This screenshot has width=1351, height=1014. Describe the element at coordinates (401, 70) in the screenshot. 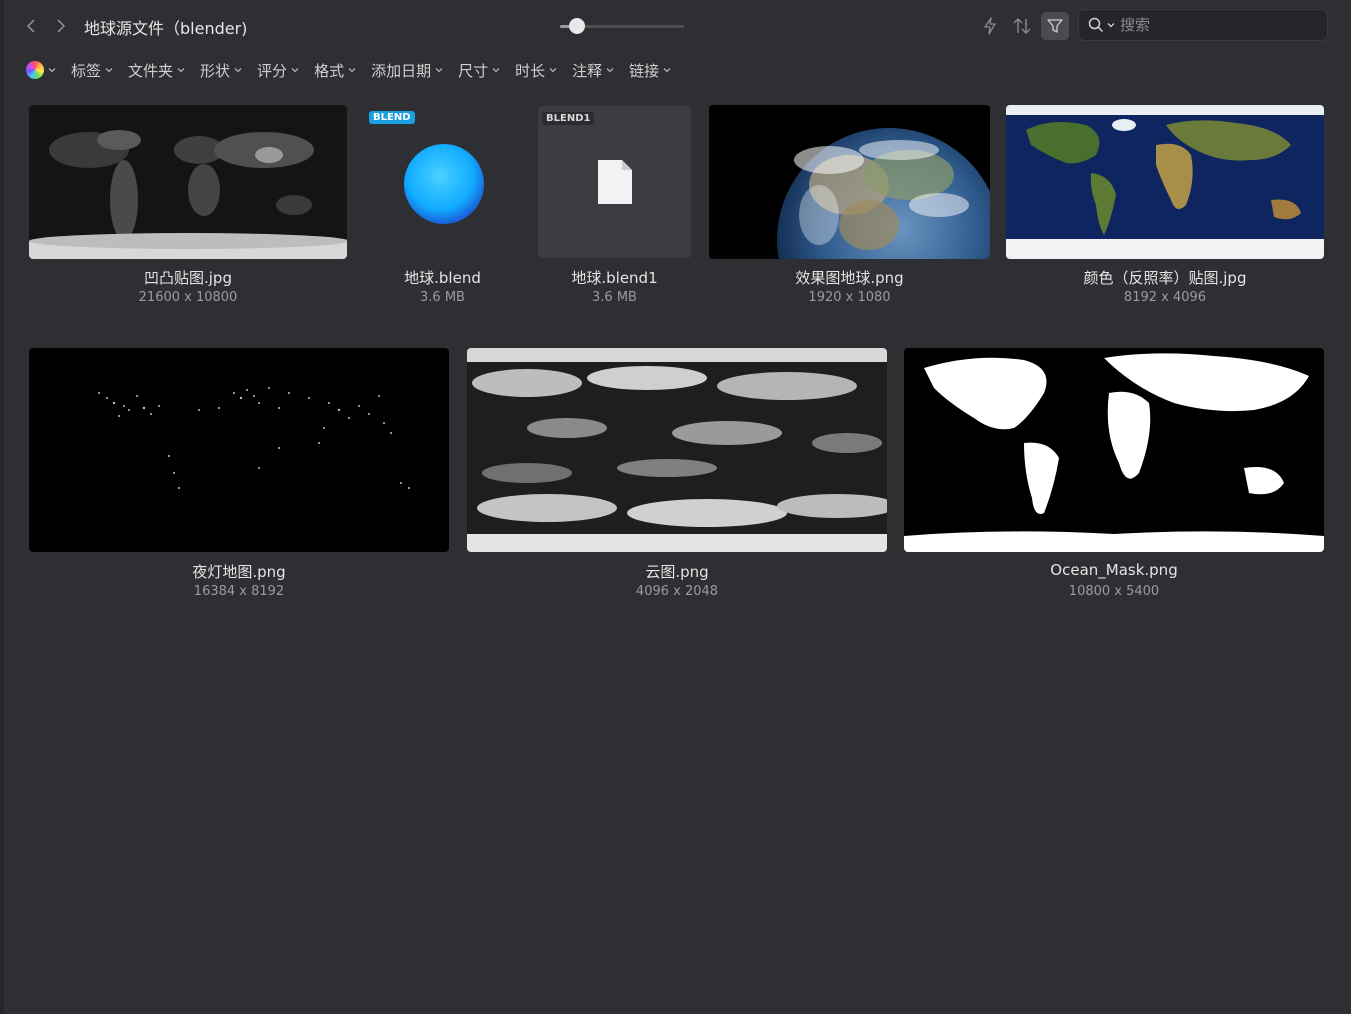

I see `filter-label: 添加日期` at that location.